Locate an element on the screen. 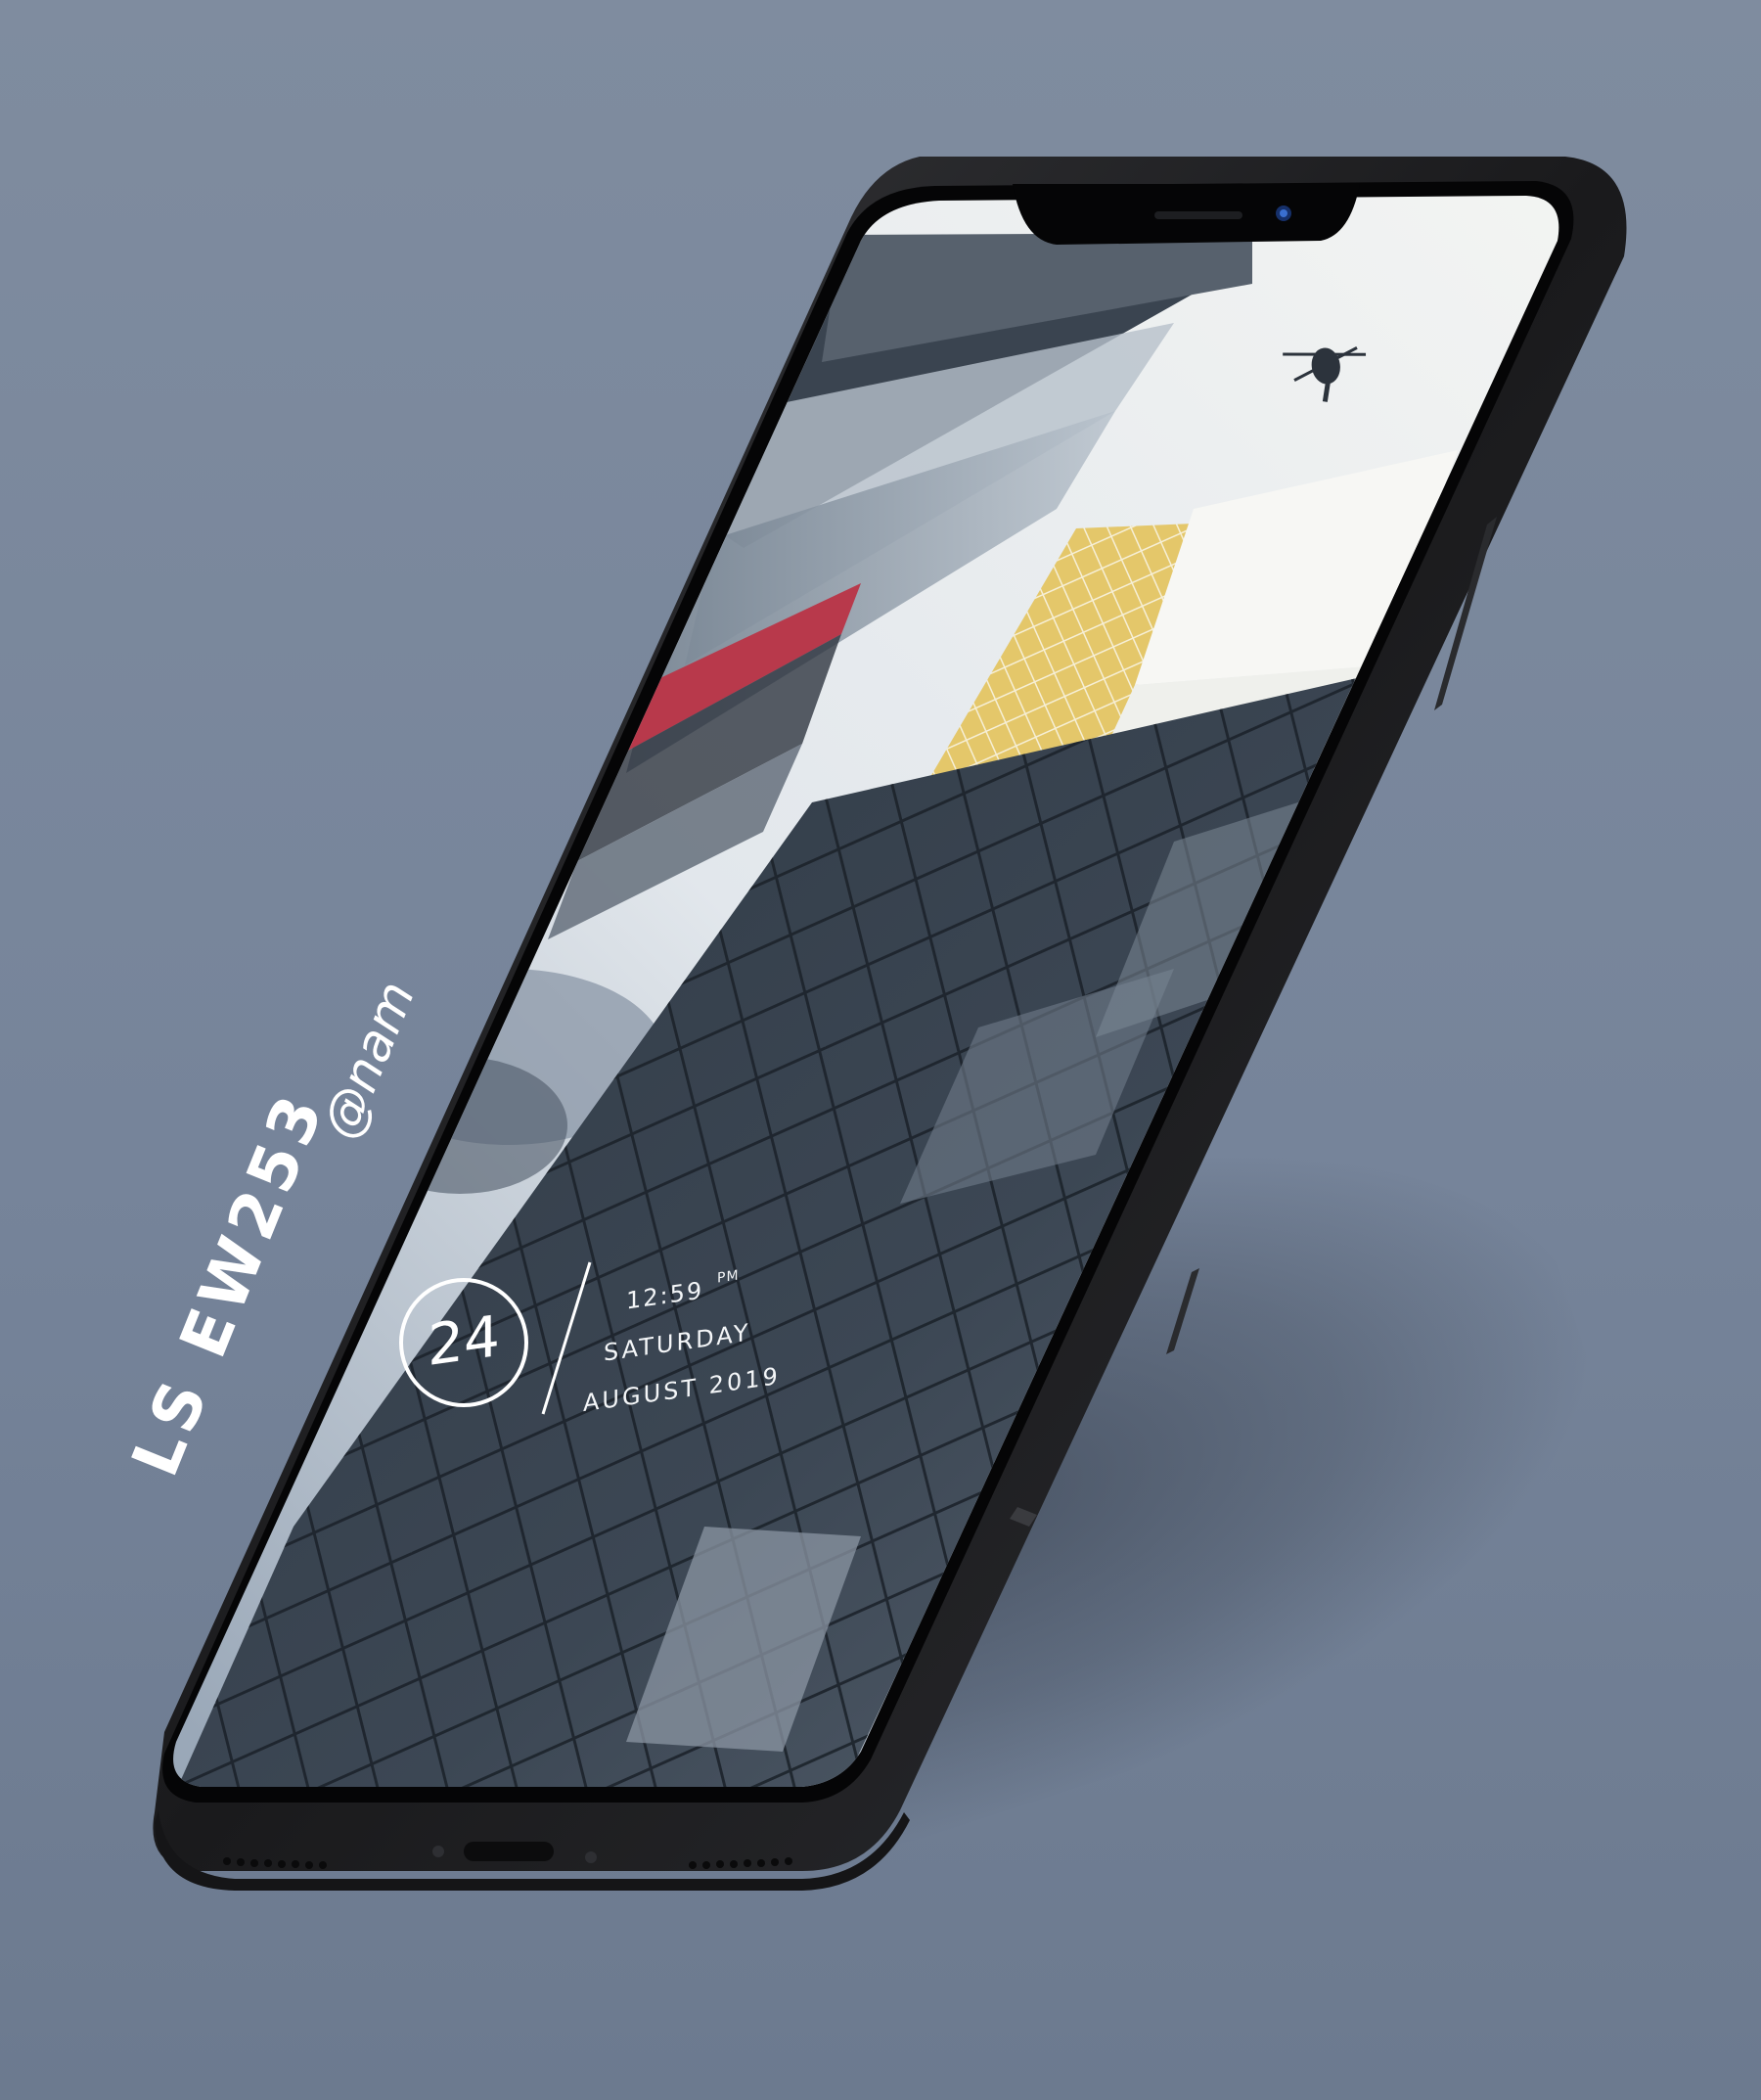 The height and width of the screenshot is (2100, 1761). lockscreen-ampm: PM is located at coordinates (728, 1277).